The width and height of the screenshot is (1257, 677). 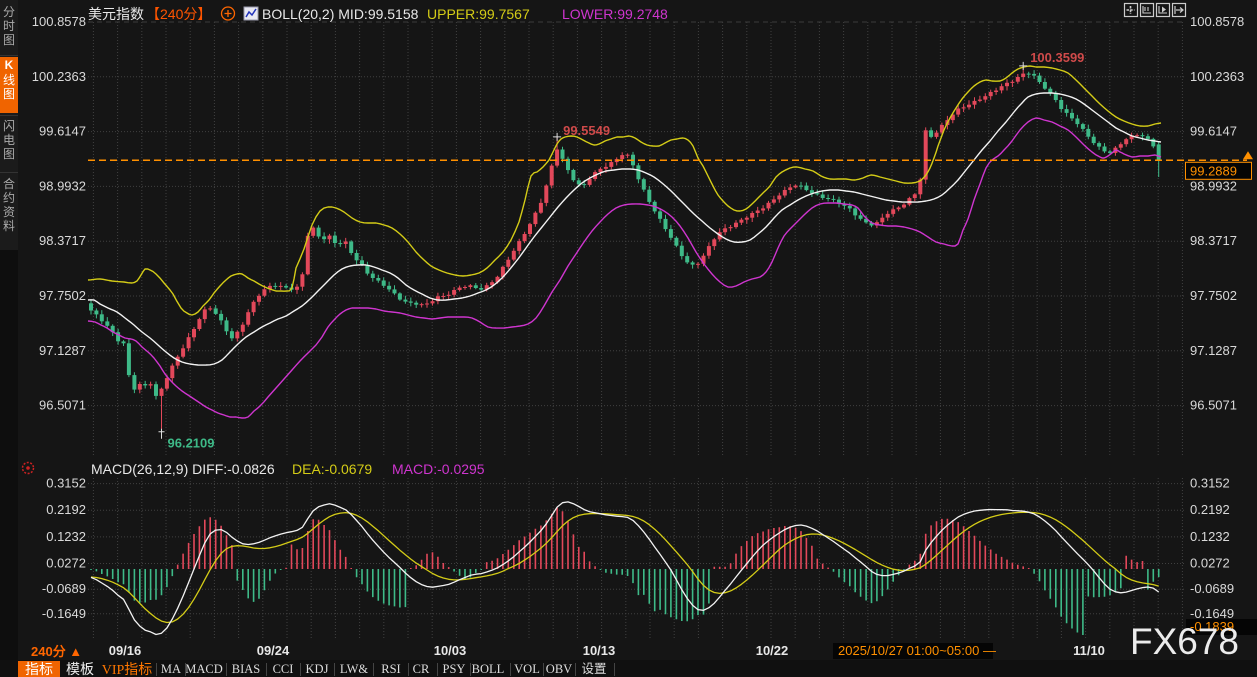 I want to click on svg-text: UPPER:99.7567, so click(x=478, y=14).